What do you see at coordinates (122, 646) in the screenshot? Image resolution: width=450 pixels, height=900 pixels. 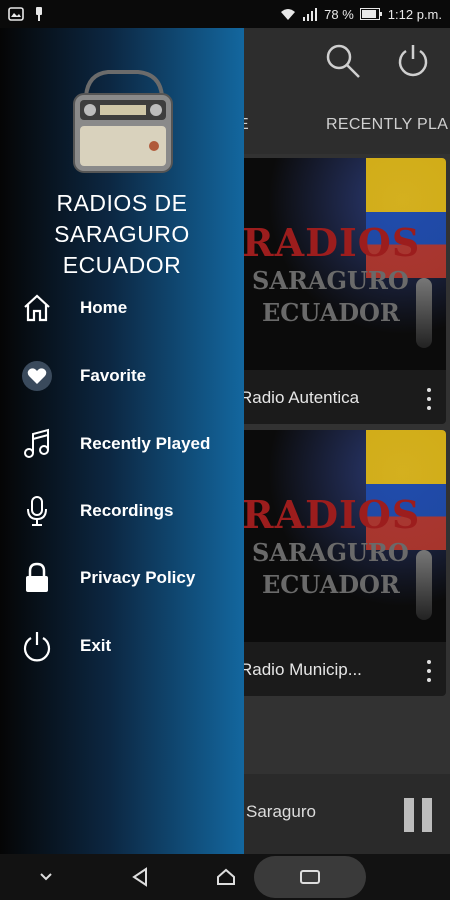 I see `menu-item-exit: Exit` at bounding box center [122, 646].